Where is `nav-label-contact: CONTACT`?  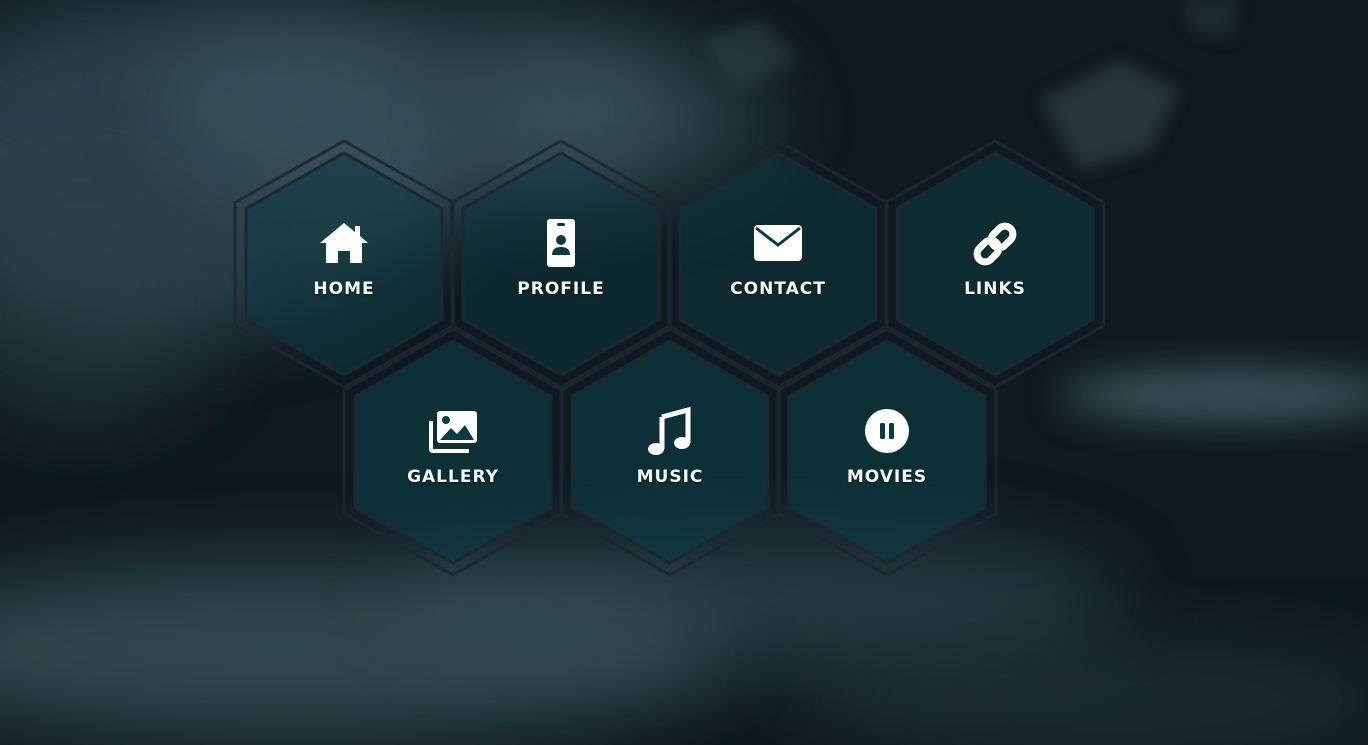 nav-label-contact: CONTACT is located at coordinates (778, 289).